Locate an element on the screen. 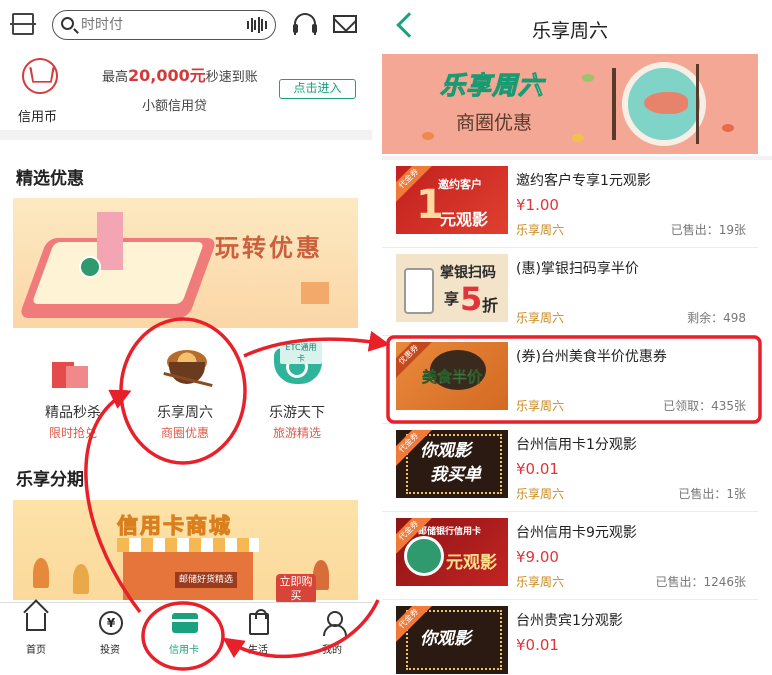  buy-now-button: 立即购买 is located at coordinates (296, 589).